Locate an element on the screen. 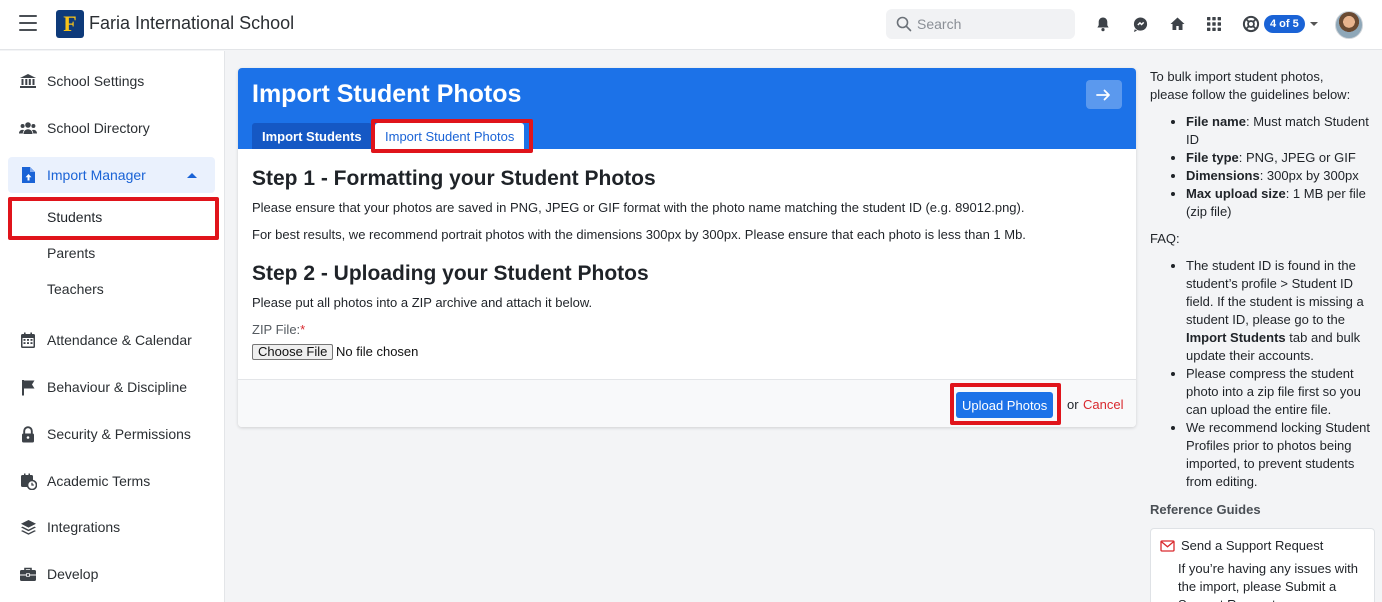 The height and width of the screenshot is (602, 1382). sidebar-item-label: Security & Permissions is located at coordinates (119, 434).